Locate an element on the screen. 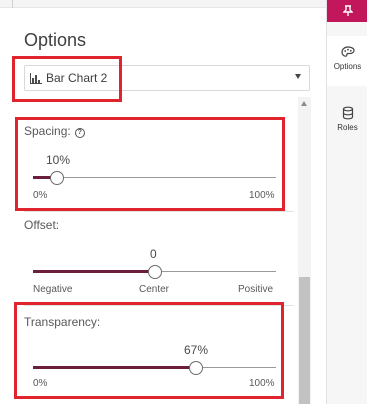 The image size is (367, 404). scroll-thumb is located at coordinates (304, 340).